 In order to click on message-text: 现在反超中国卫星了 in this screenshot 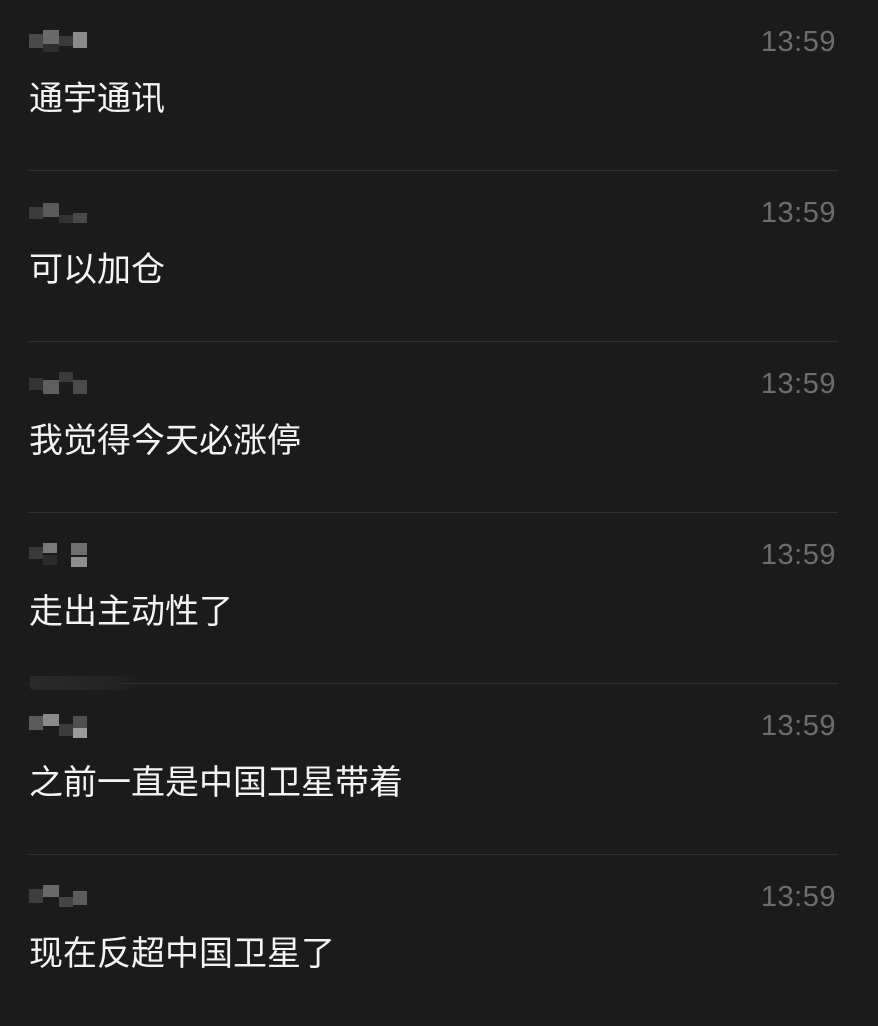, I will do `click(182, 954)`.